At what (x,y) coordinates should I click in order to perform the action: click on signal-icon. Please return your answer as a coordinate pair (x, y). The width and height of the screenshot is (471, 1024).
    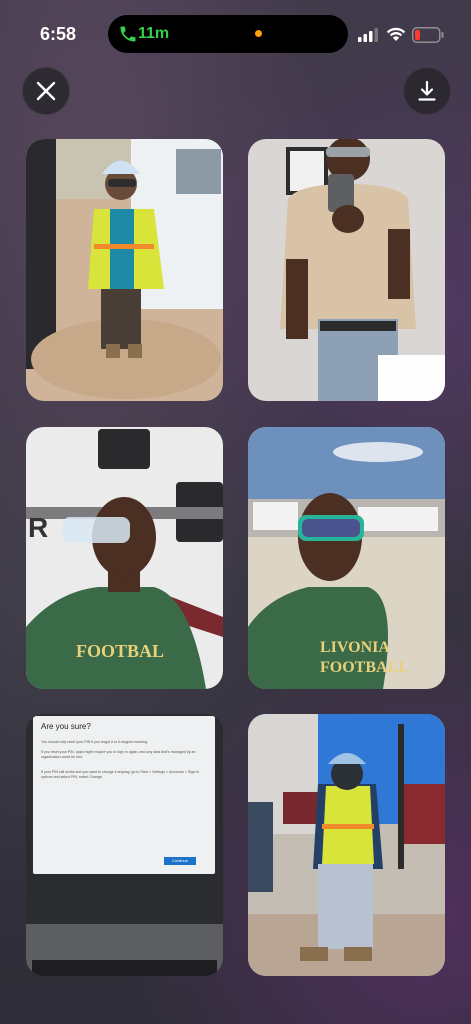
    Looking at the image, I should click on (368, 35).